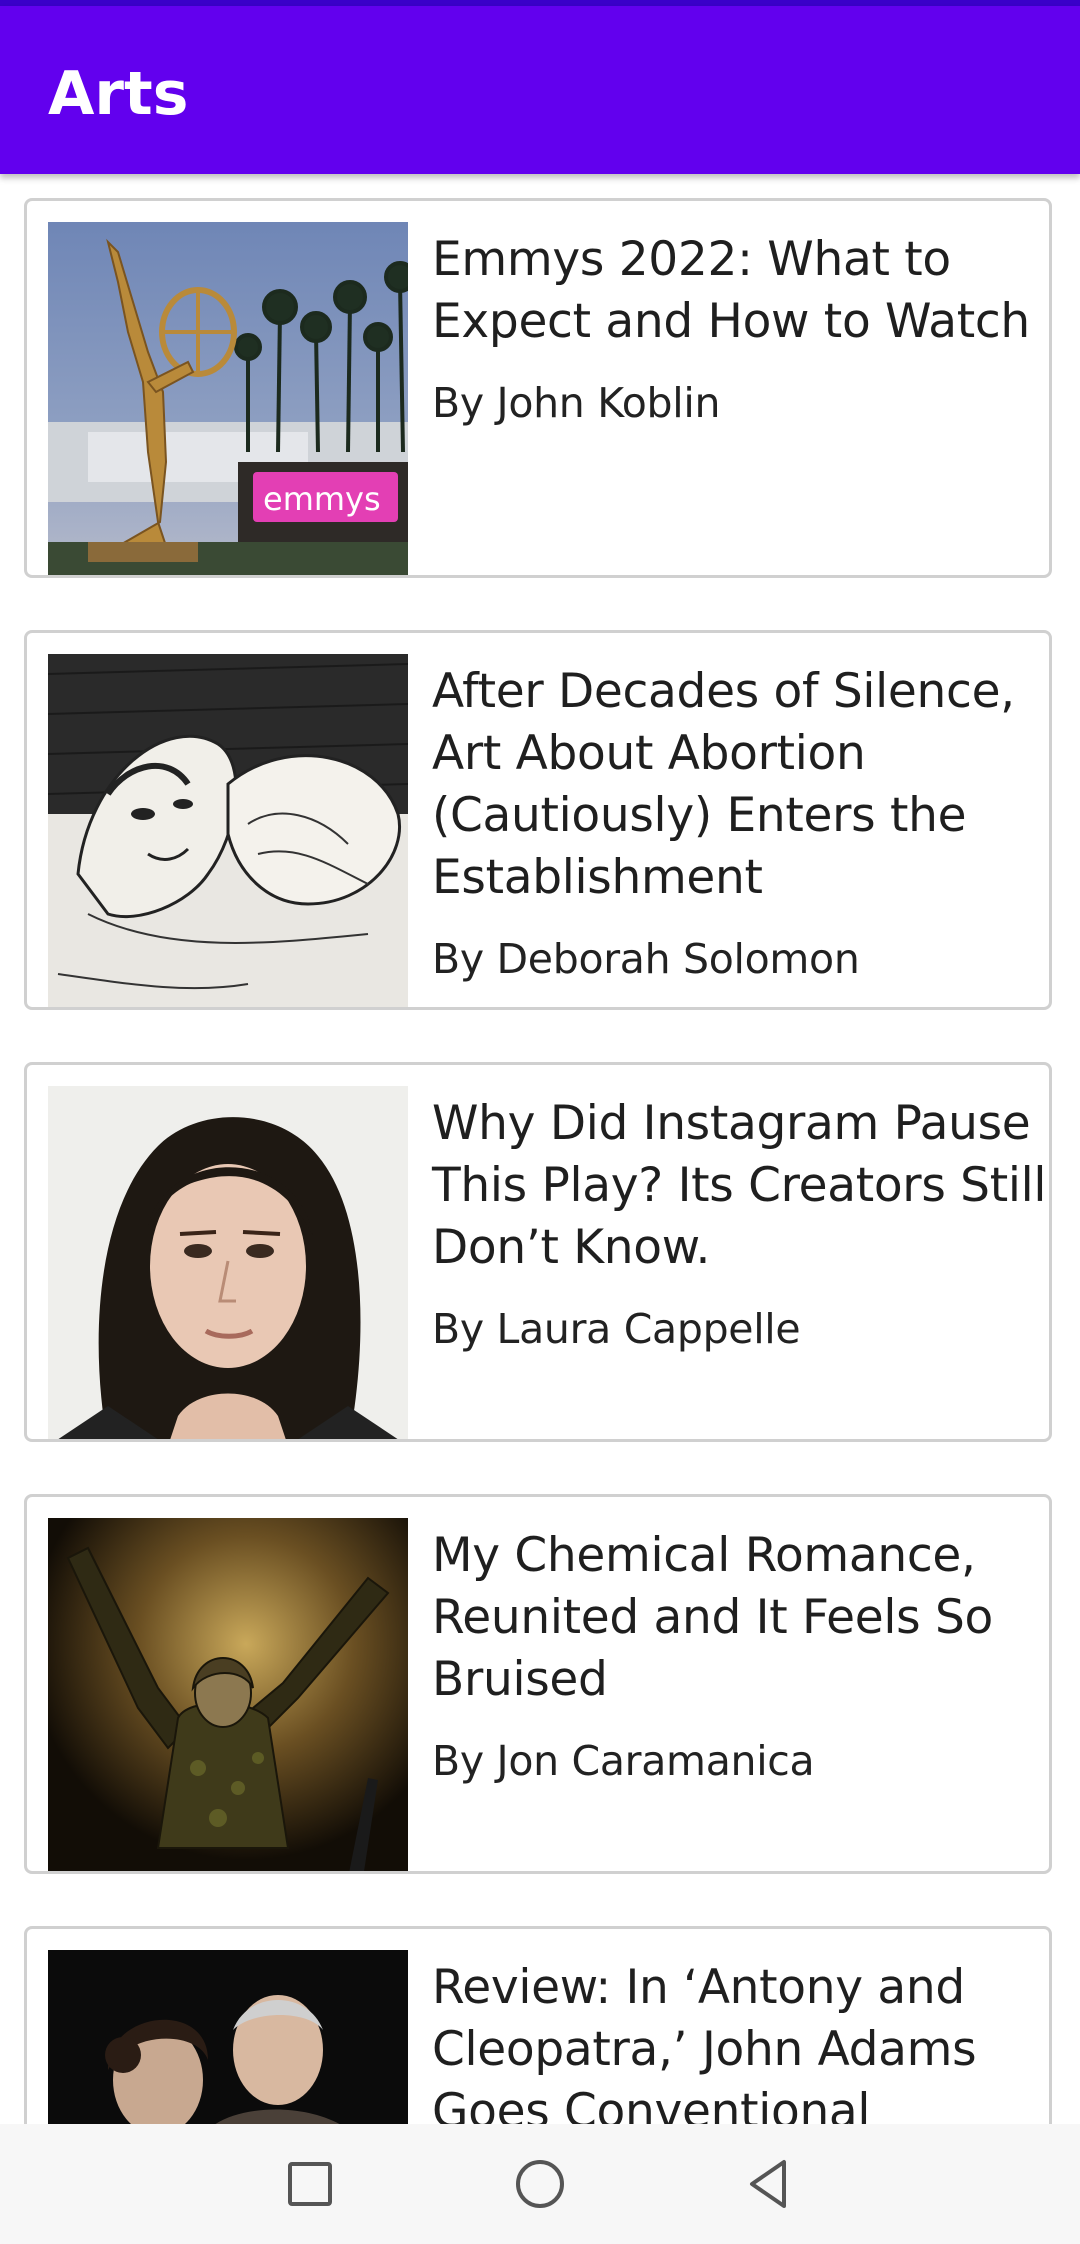 The height and width of the screenshot is (2244, 1080). I want to click on article-byline: By Laura Cappelle, so click(616, 1329).